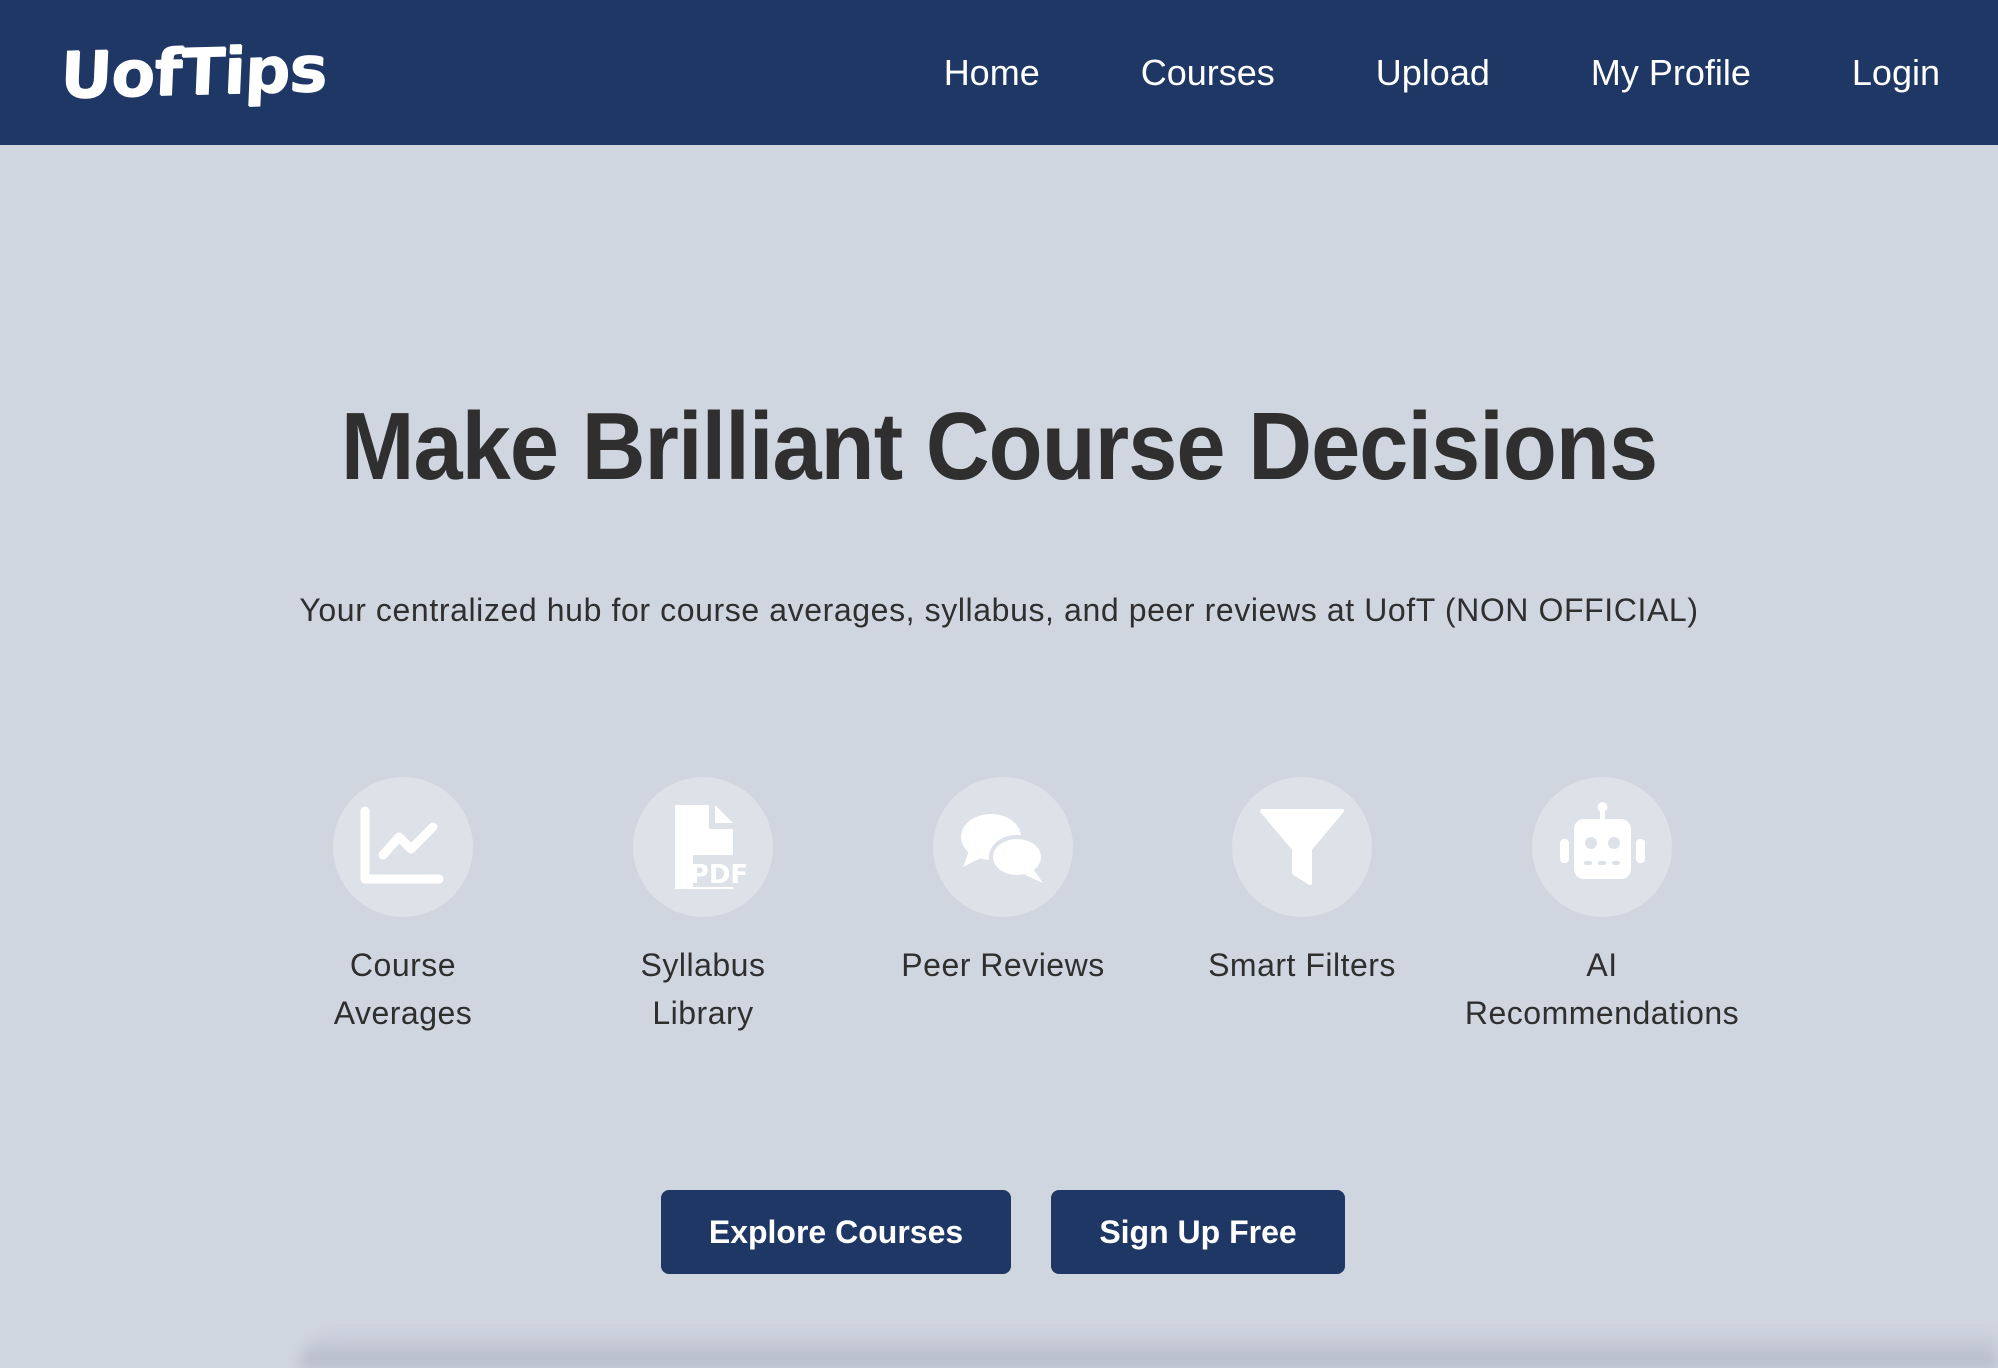 The height and width of the screenshot is (1368, 1998). What do you see at coordinates (1003, 847) in the screenshot?
I see `comments-icon` at bounding box center [1003, 847].